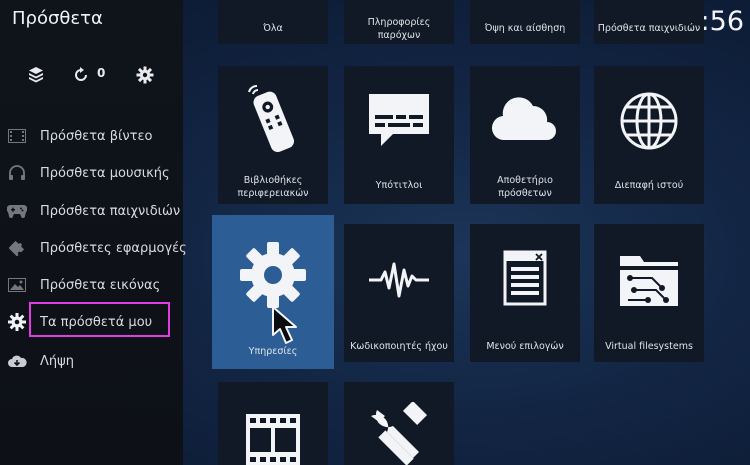 Image resolution: width=750 pixels, height=465 pixels. What do you see at coordinates (649, 185) in the screenshot?
I see `tile-label: Διεπαφή ιστού` at bounding box center [649, 185].